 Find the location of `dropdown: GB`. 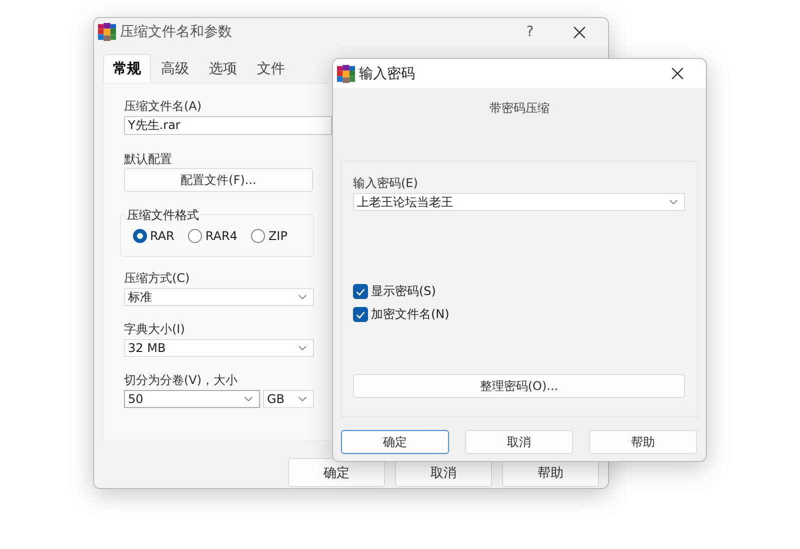

dropdown: GB is located at coordinates (288, 399).